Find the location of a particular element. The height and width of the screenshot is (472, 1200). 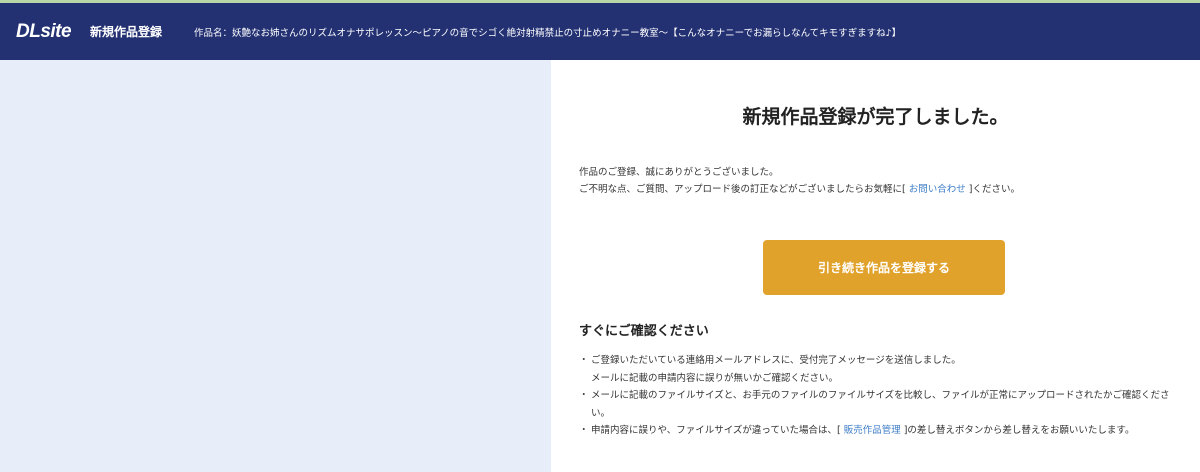

sales-management-link: 販売作品管理 is located at coordinates (872, 430).